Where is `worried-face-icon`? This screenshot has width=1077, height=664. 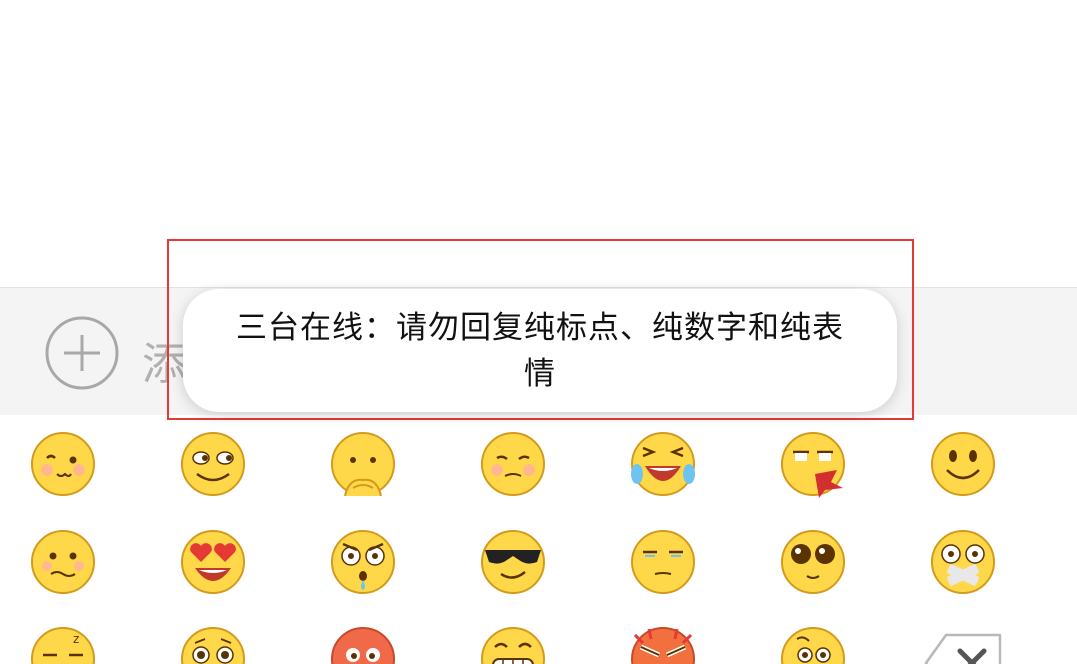 worried-face-icon is located at coordinates (63, 562).